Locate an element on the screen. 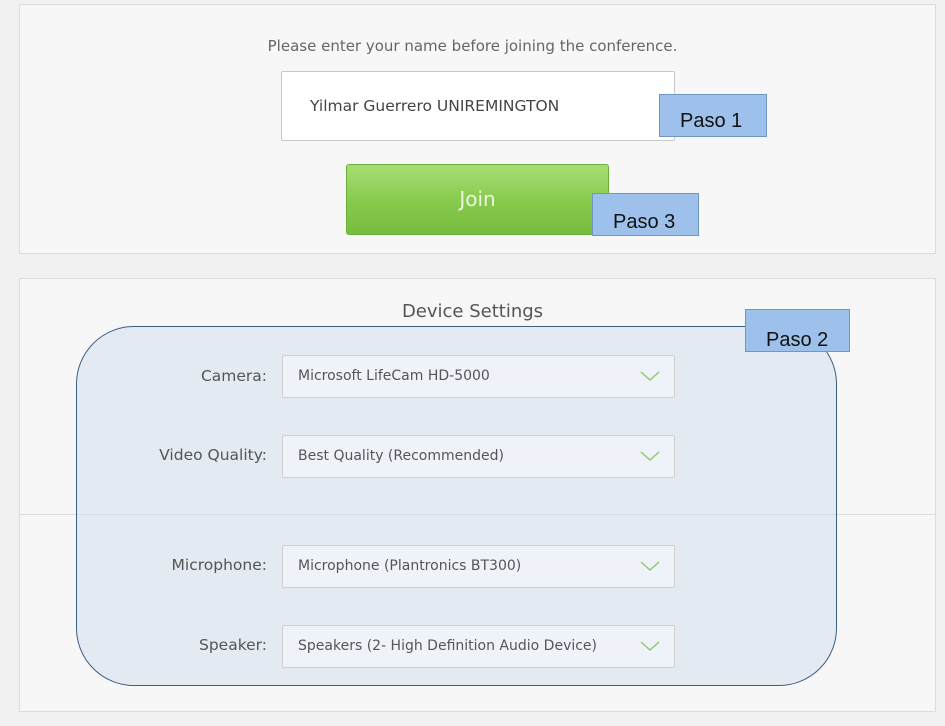 The image size is (945, 726). callout-paso-2-label: Paso 2 is located at coordinates (797, 340).